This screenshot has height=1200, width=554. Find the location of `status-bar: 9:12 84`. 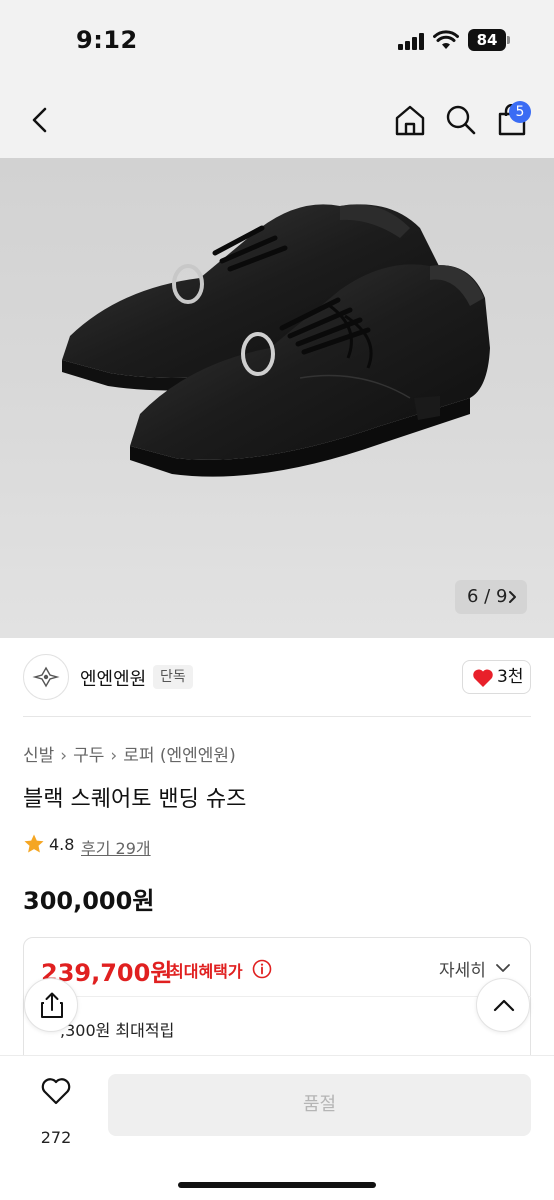

status-bar: 9:12 84 is located at coordinates (277, 40).